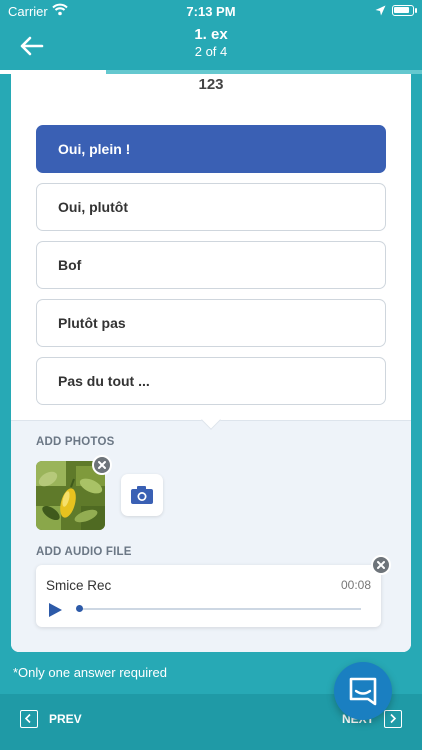 The width and height of the screenshot is (422, 750). What do you see at coordinates (211, 265) in the screenshot?
I see `option-bof: Bof` at bounding box center [211, 265].